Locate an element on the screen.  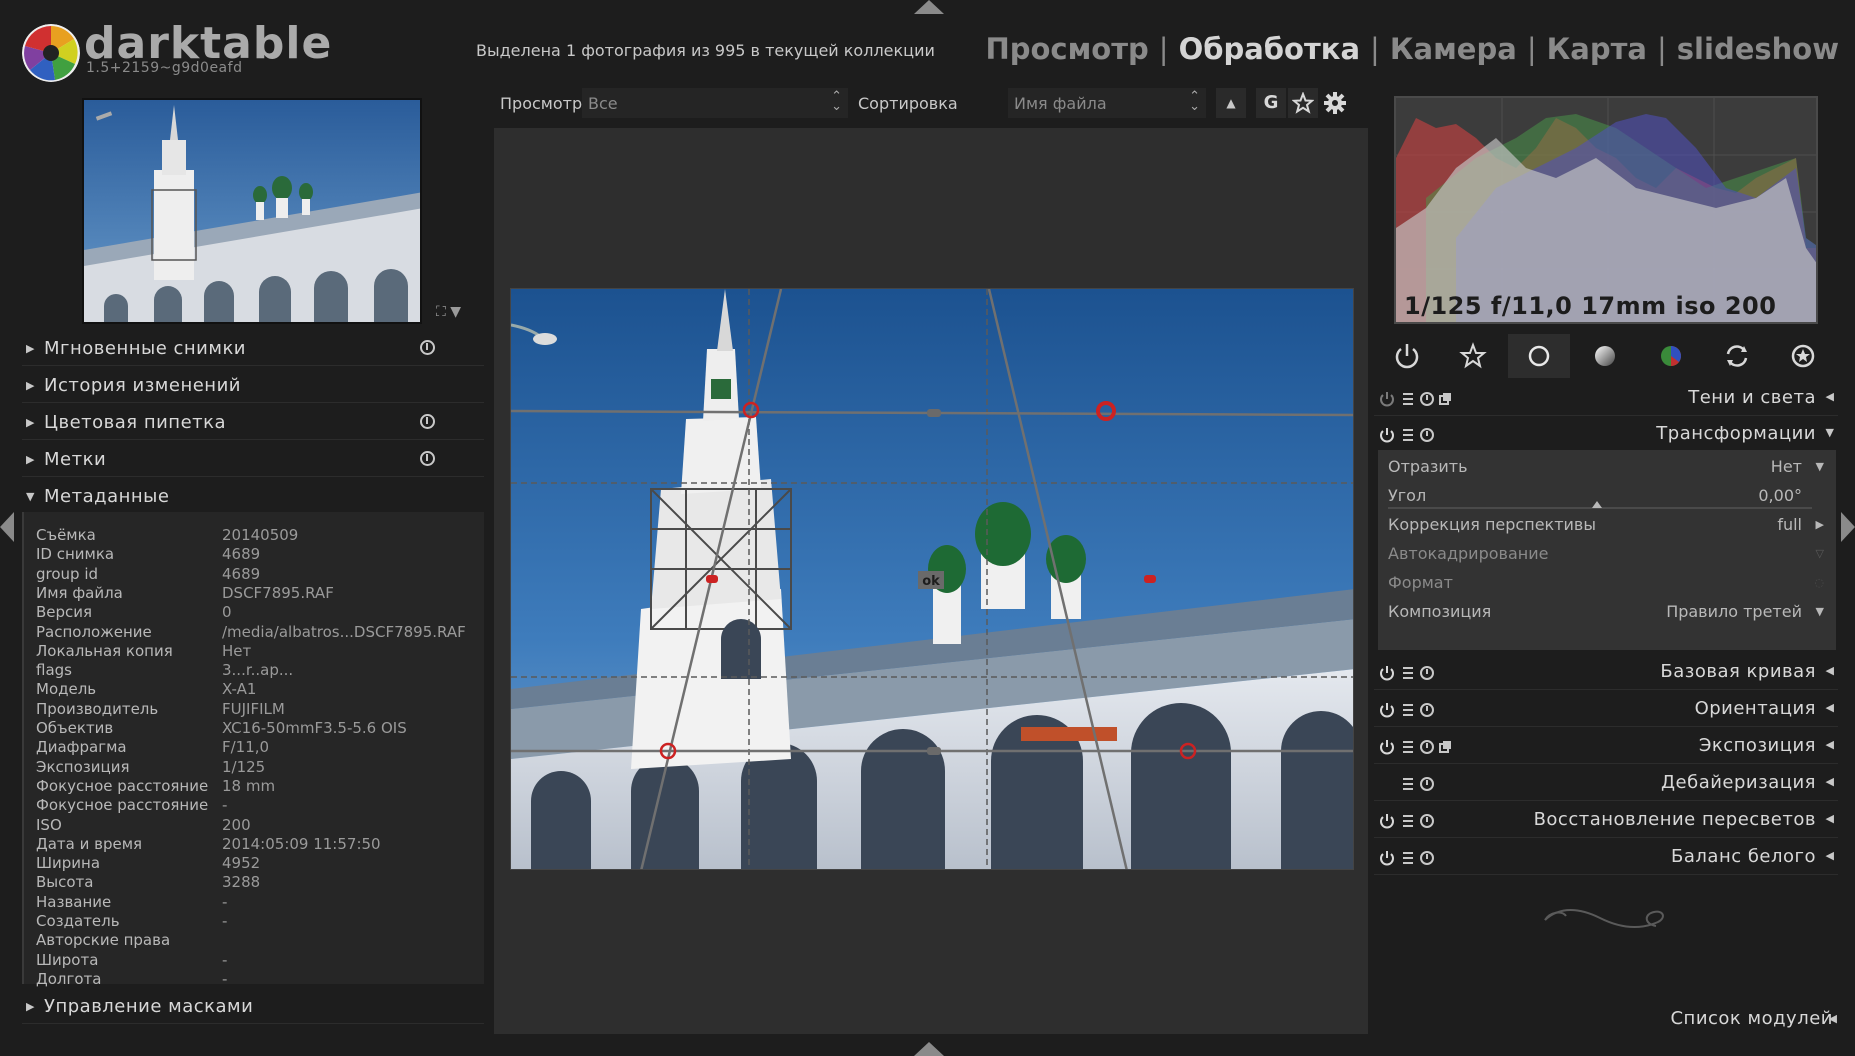
view-slideshow: slideshow is located at coordinates (1758, 49).